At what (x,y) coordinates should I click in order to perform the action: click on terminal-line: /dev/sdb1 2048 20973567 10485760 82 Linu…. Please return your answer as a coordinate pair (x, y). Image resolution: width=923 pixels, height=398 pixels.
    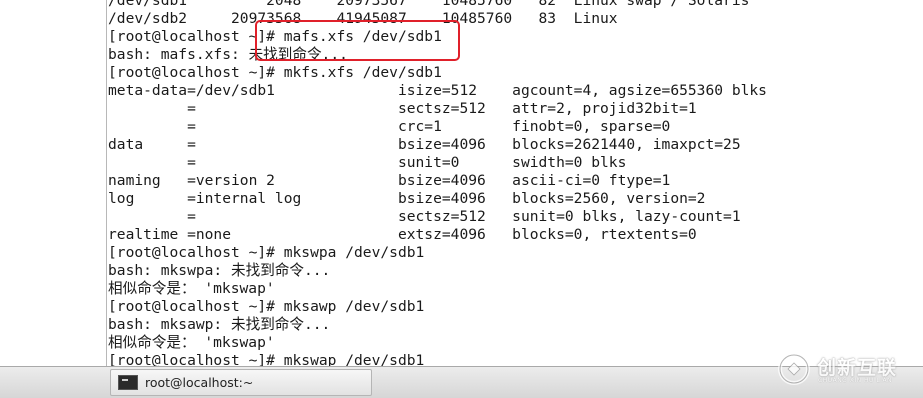
    Looking at the image, I should click on (429, 4).